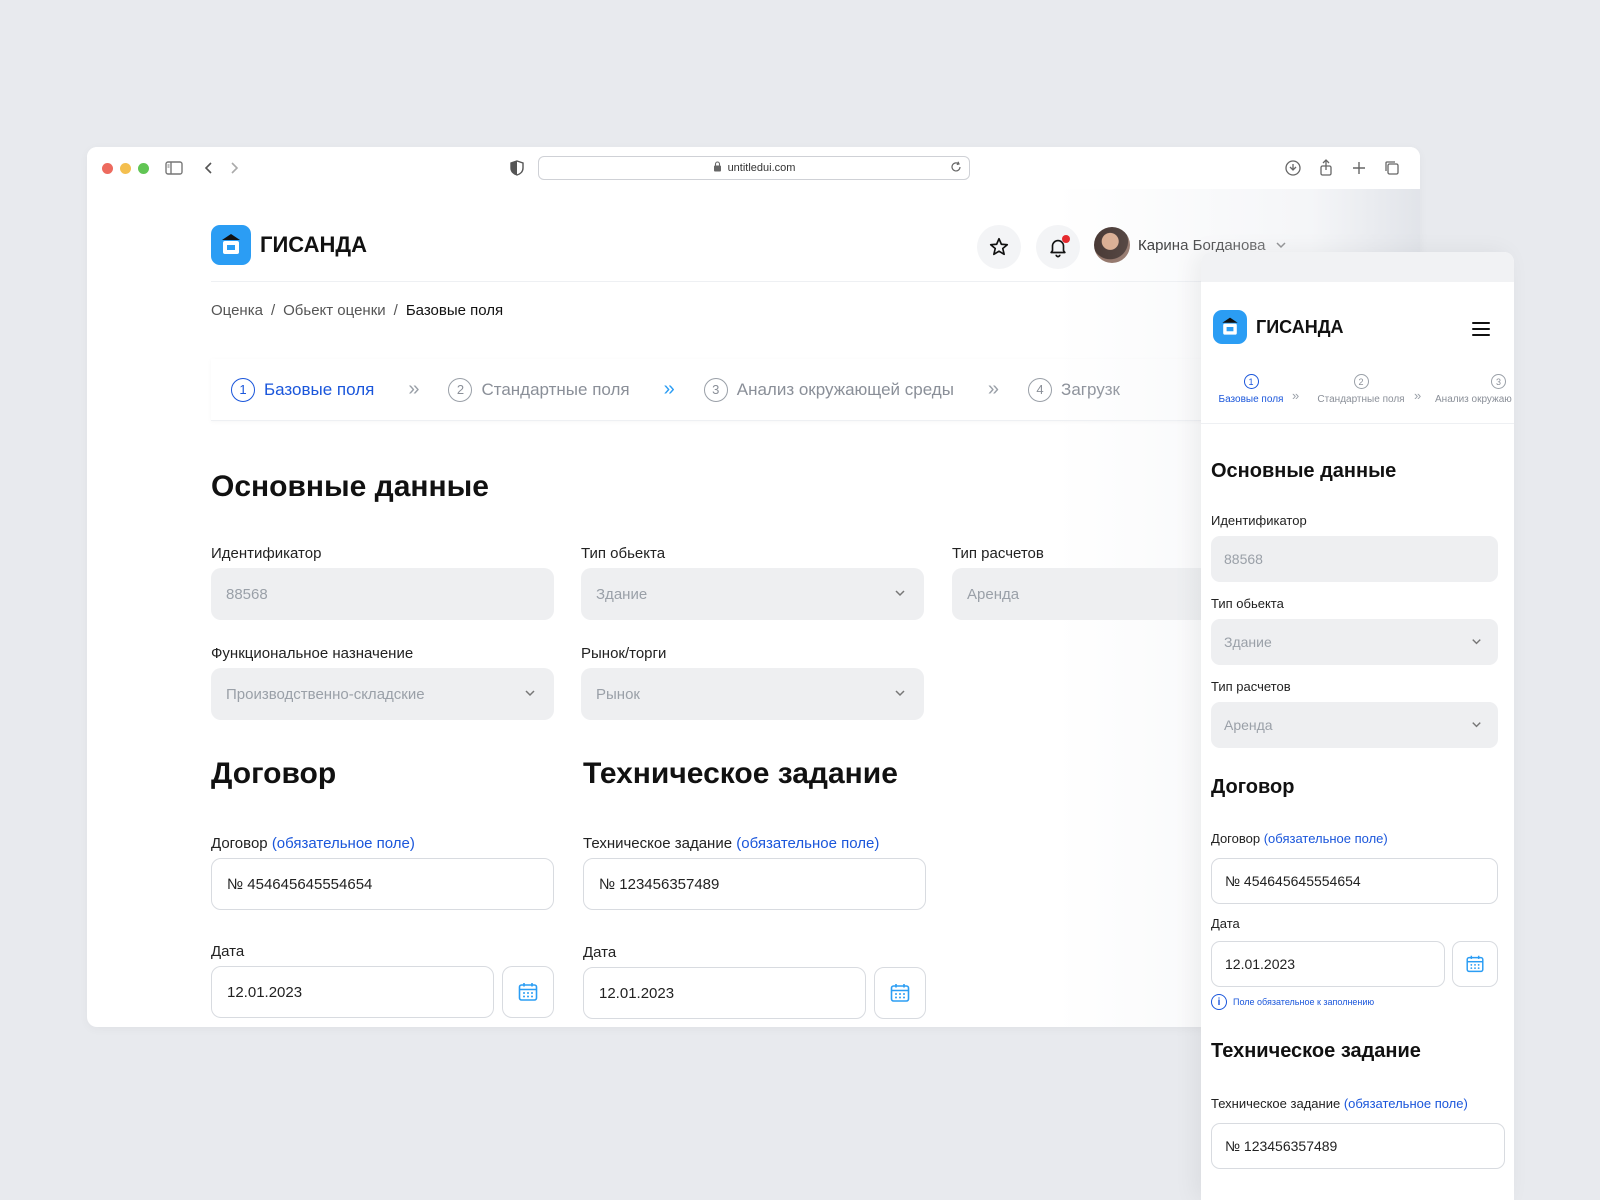 This screenshot has width=1600, height=1200. I want to click on required-hint-text: Поле обязательное к заполнению, so click(1304, 1002).